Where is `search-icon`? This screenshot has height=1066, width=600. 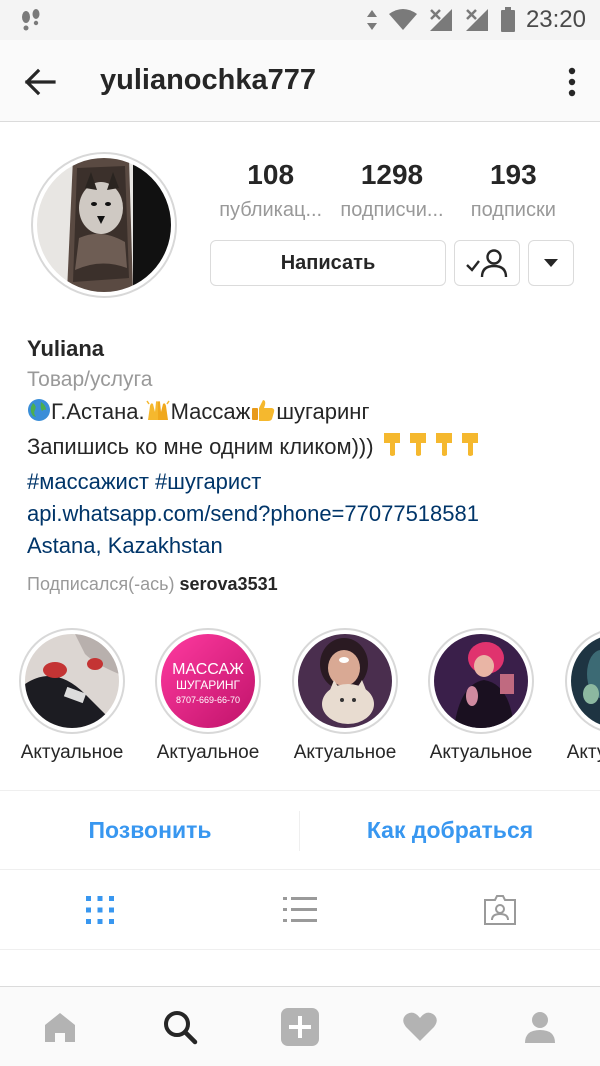
search-icon is located at coordinates (181, 1027).